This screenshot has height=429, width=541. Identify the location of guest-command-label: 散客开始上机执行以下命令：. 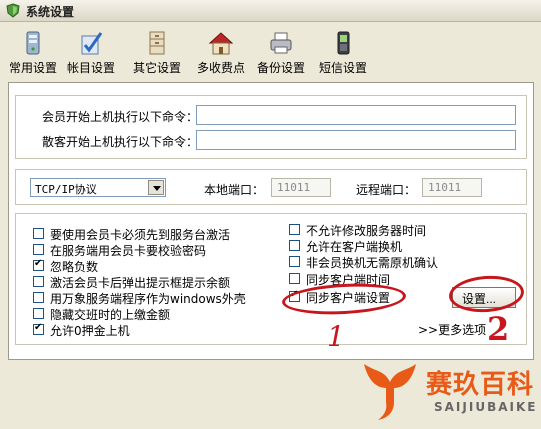
(120, 142).